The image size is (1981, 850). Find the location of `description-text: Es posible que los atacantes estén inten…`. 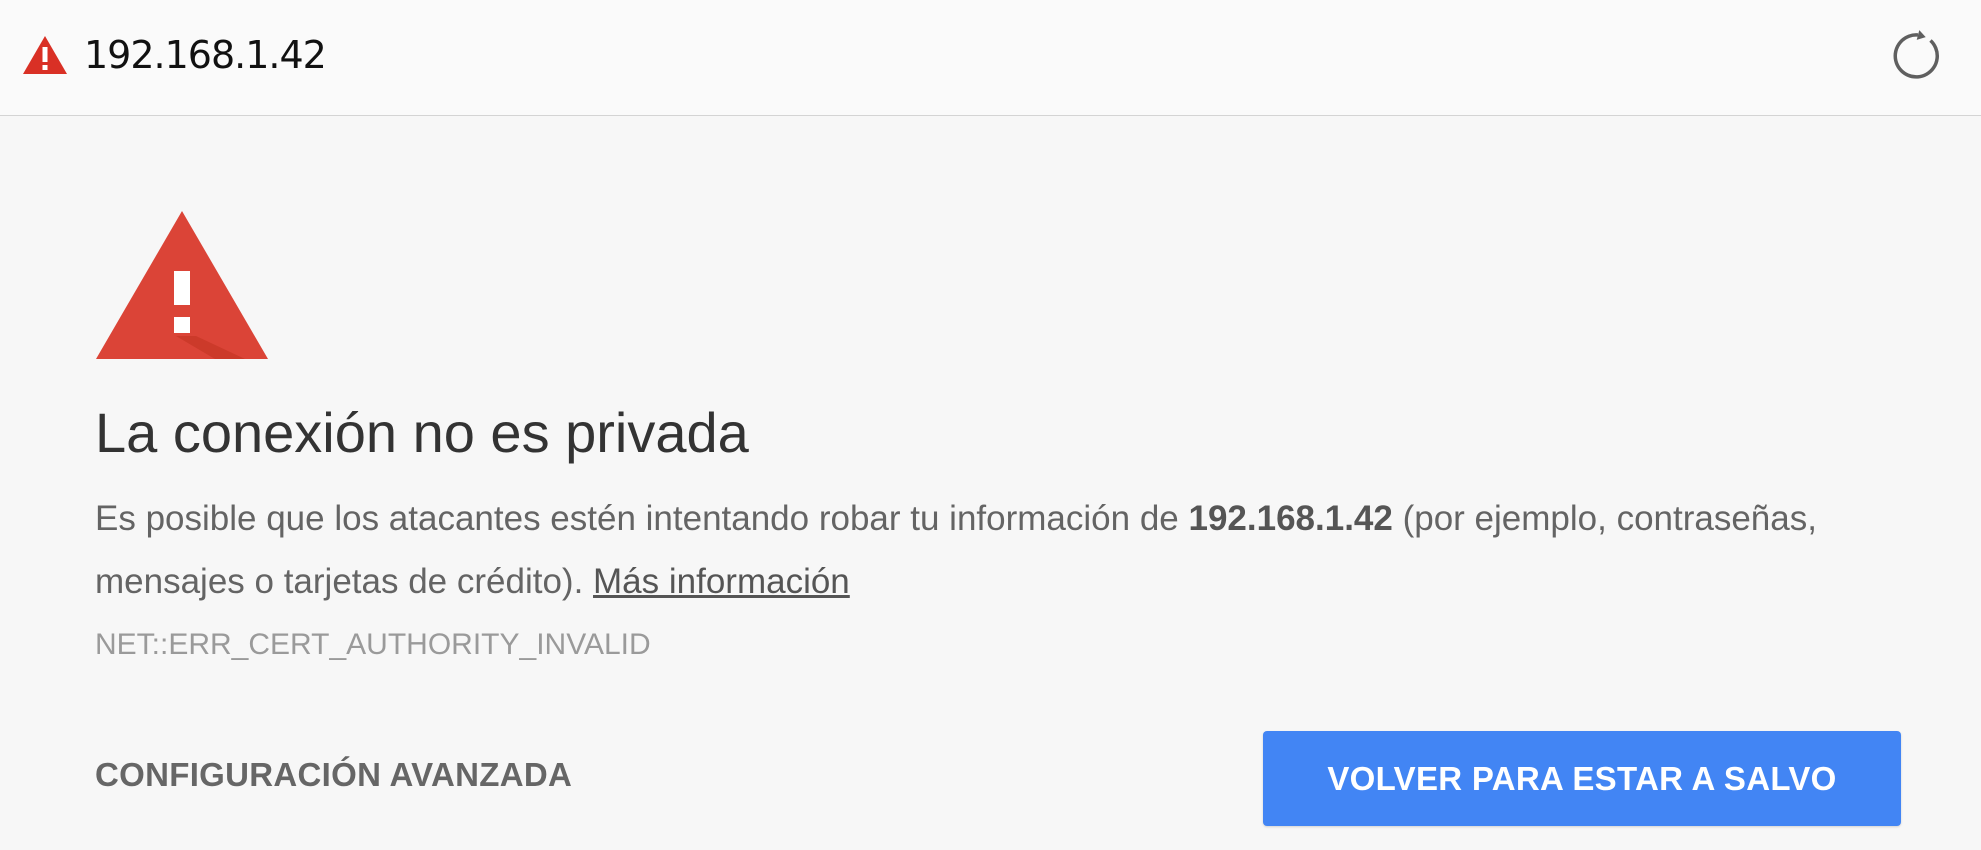

description-text: Es posible que los atacantes estén inten… is located at coordinates (642, 518).